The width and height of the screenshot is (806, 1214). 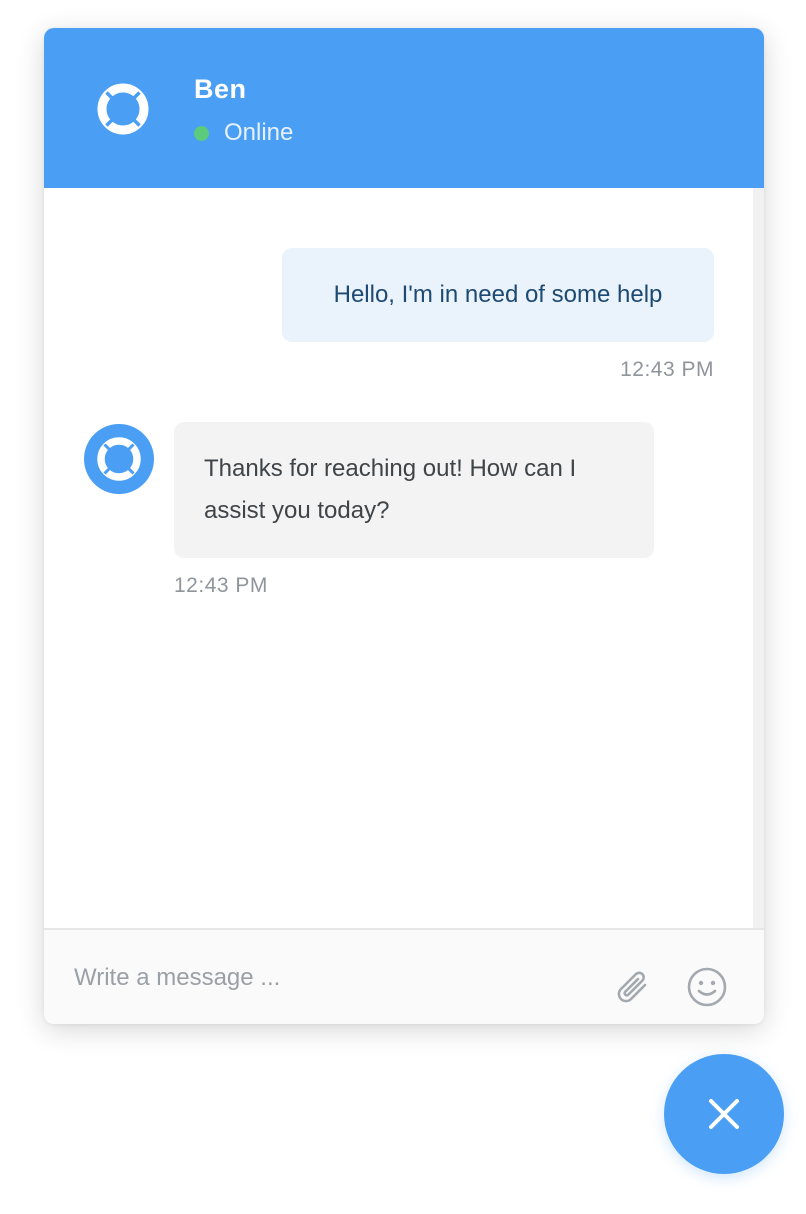 What do you see at coordinates (498, 295) in the screenshot?
I see `user-message-bubble: Hello, I'm in need of some help` at bounding box center [498, 295].